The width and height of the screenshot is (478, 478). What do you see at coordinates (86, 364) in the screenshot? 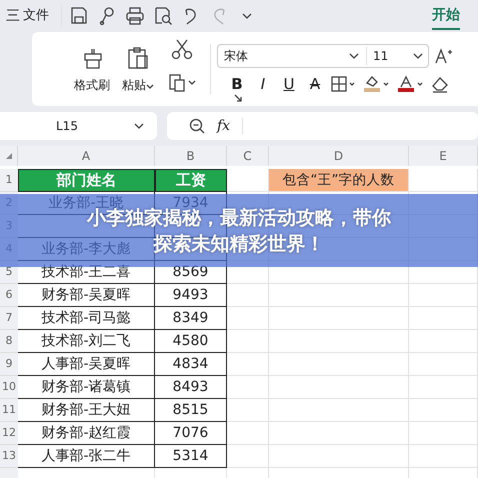
I see `table-cell: 人事部-吴夏晖` at bounding box center [86, 364].